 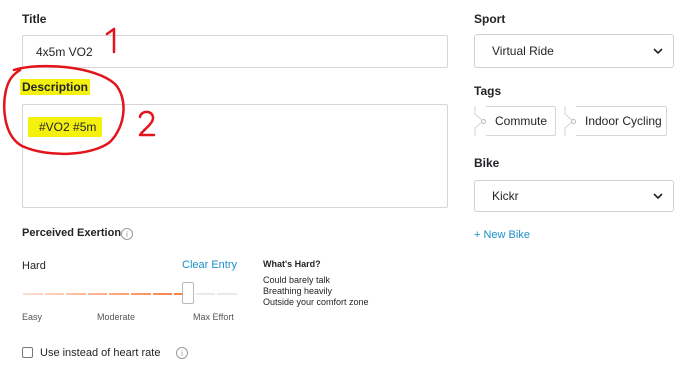 What do you see at coordinates (188, 293) in the screenshot?
I see `slider-thumb` at bounding box center [188, 293].